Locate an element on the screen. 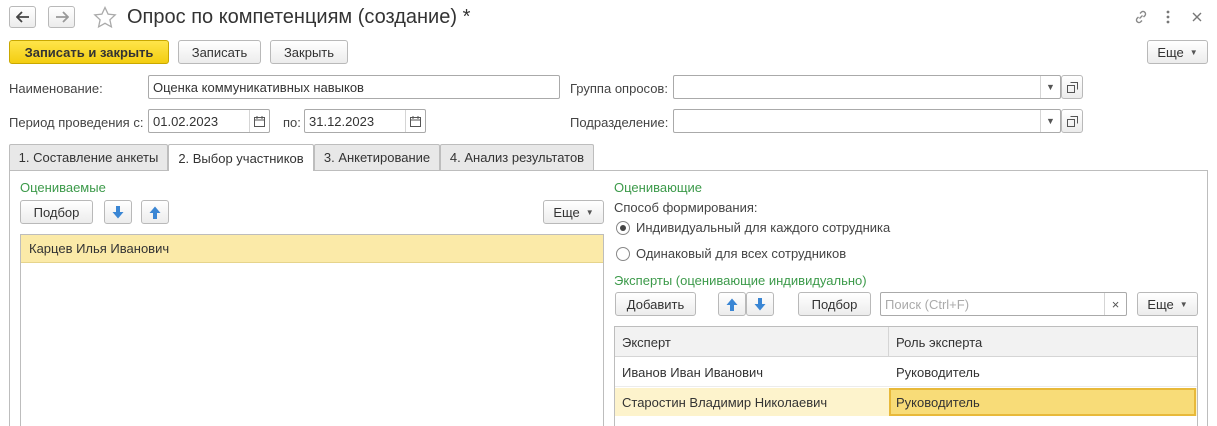  period-from-field: 01.02.2023 is located at coordinates (209, 121).